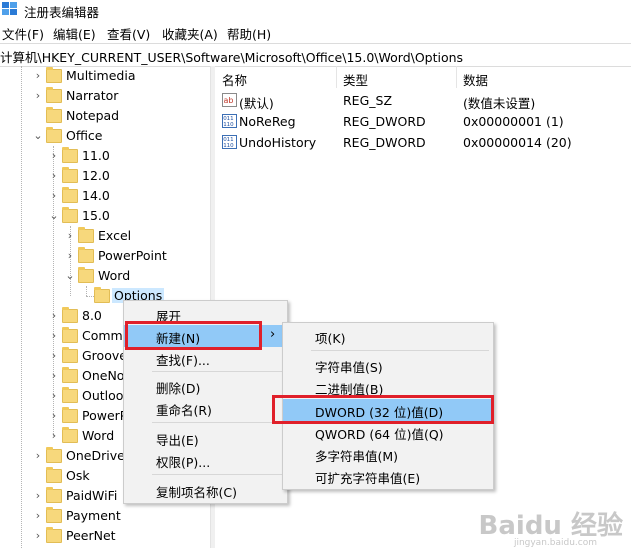 This screenshot has width=631, height=548. I want to click on tree-node-label: OneDrive, so click(95, 455).